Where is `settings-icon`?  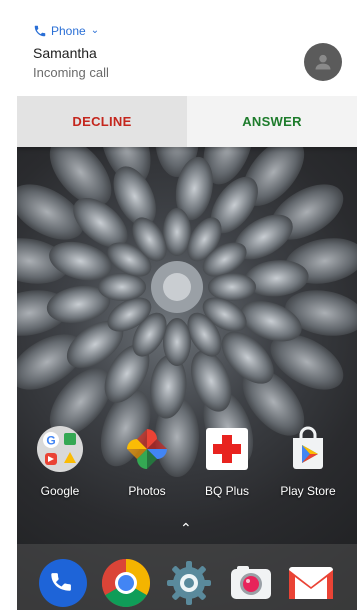
settings-icon is located at coordinates (189, 583).